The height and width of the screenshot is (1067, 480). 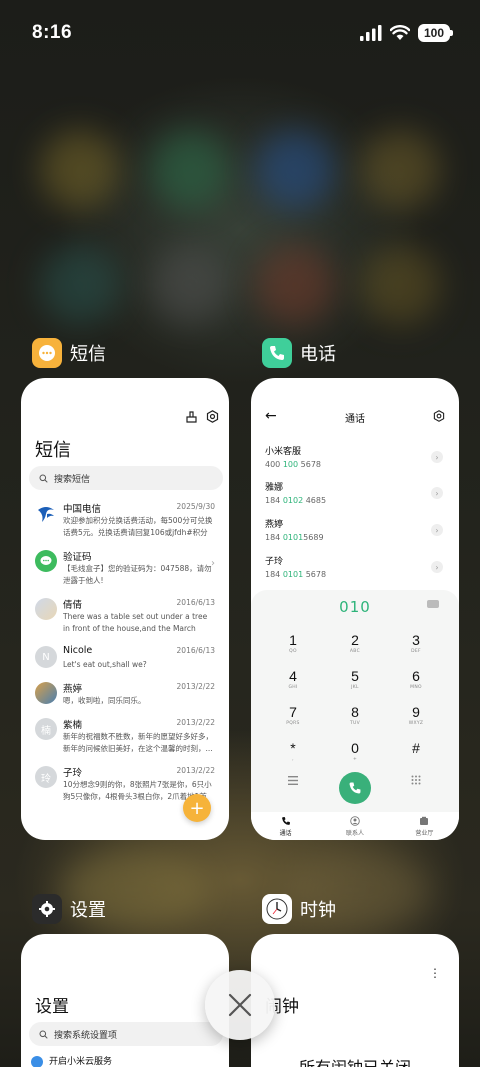 What do you see at coordinates (296, 574) in the screenshot?
I see `contact-number: 184 0101 5678` at bounding box center [296, 574].